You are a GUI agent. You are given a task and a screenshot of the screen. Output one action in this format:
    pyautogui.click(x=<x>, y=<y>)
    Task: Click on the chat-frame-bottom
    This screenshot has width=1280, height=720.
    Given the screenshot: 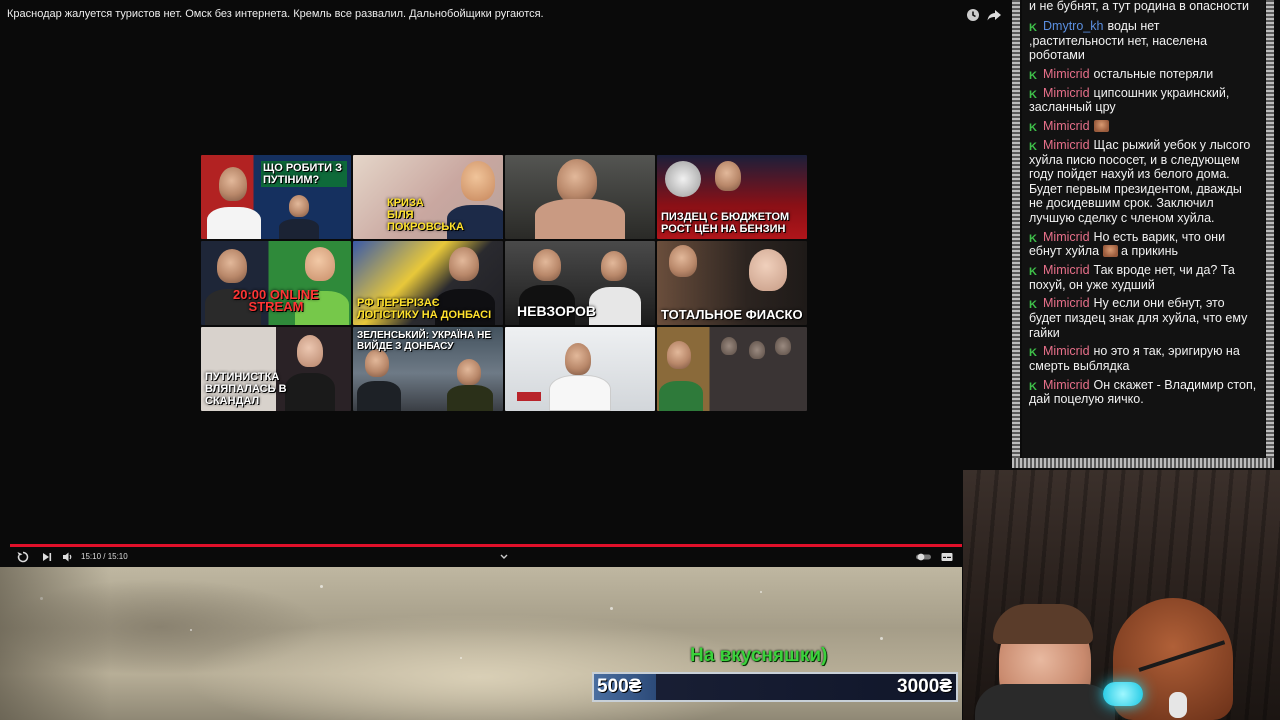 What is the action you would take?
    pyautogui.click(x=1143, y=463)
    